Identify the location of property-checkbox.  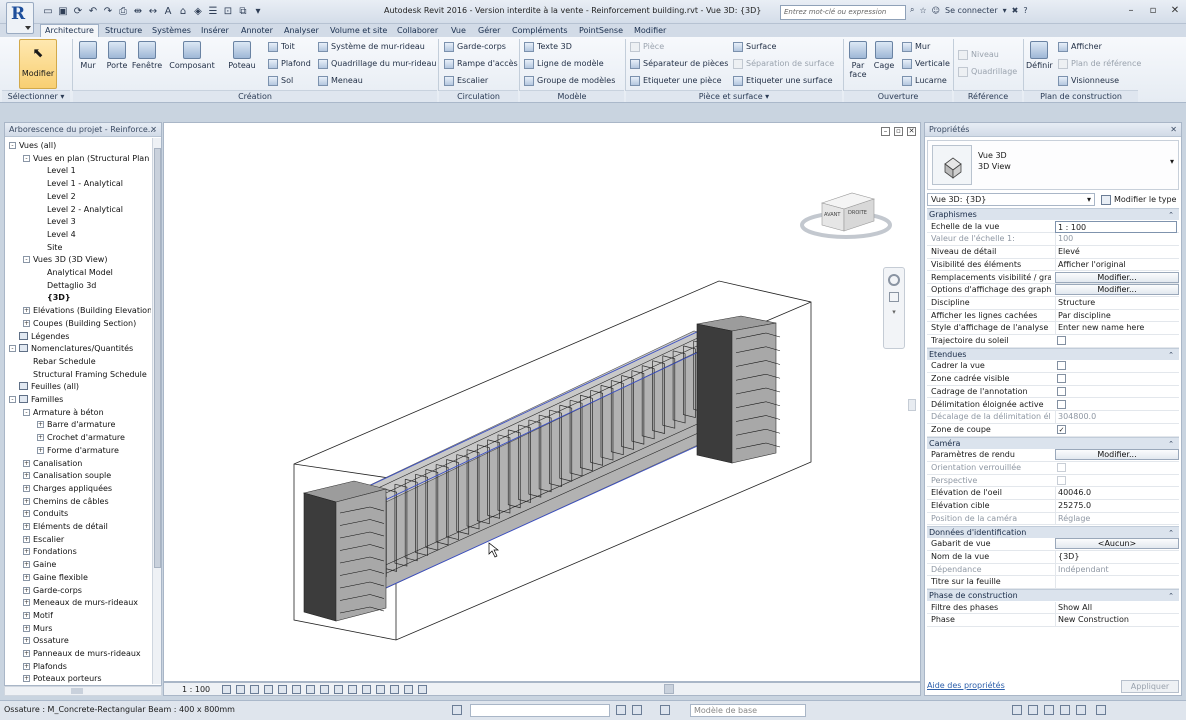
(1061, 366).